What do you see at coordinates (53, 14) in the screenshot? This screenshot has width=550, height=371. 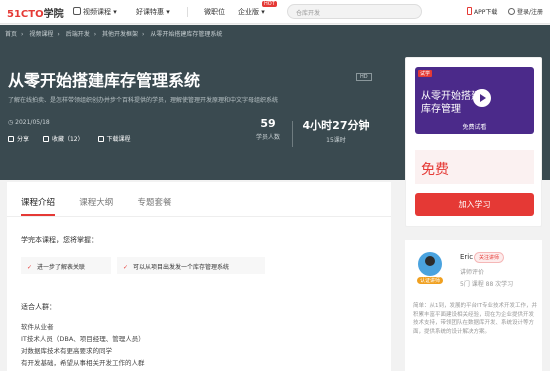 I see `logo-sub: 学院` at bounding box center [53, 14].